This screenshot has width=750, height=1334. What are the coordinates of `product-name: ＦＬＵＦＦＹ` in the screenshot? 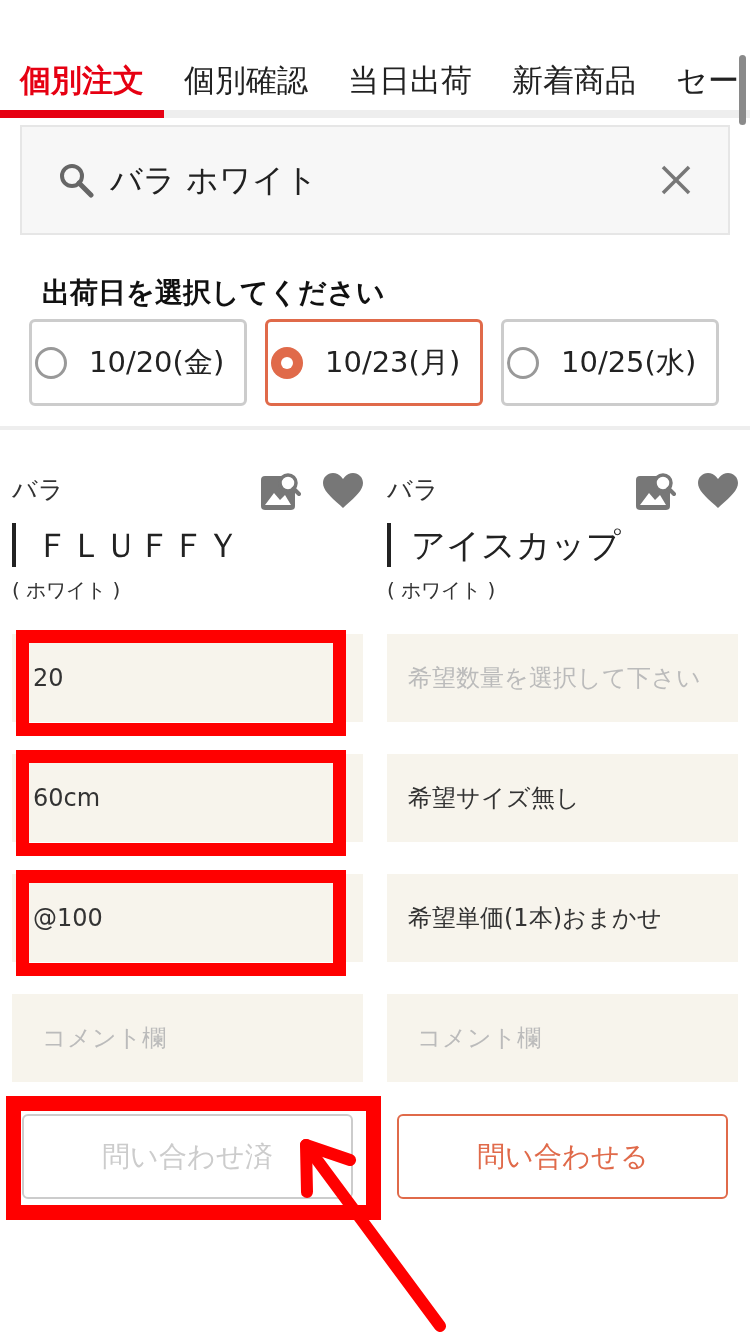 It's located at (126, 545).